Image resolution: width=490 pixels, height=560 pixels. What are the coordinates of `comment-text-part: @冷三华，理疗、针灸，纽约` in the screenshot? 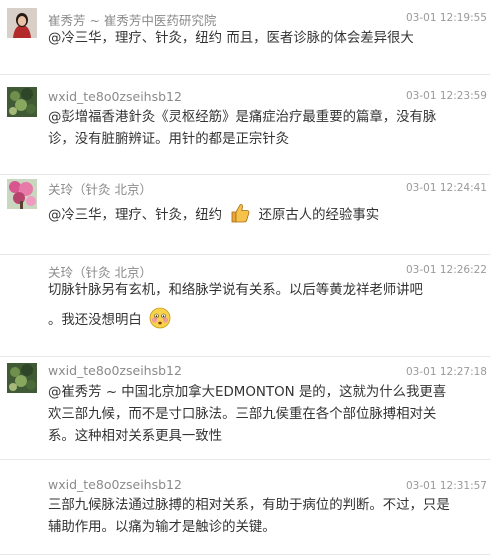 It's located at (135, 215).